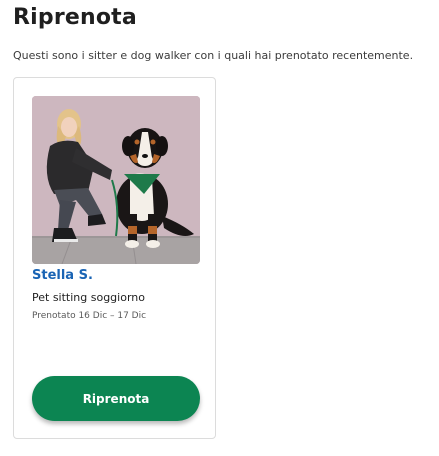 The height and width of the screenshot is (456, 439). What do you see at coordinates (88, 297) in the screenshot?
I see `service-type: Pet sitting soggiorno` at bounding box center [88, 297].